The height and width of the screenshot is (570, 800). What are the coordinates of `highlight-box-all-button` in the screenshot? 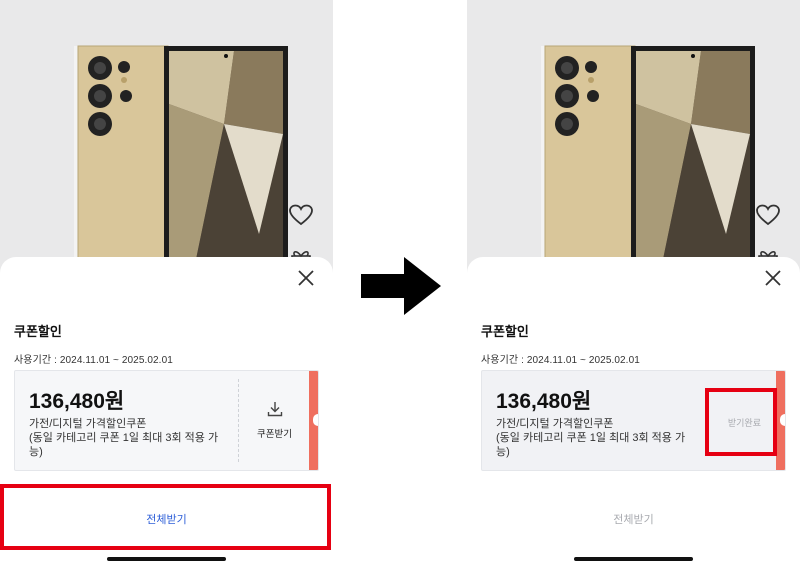 It's located at (165, 517).